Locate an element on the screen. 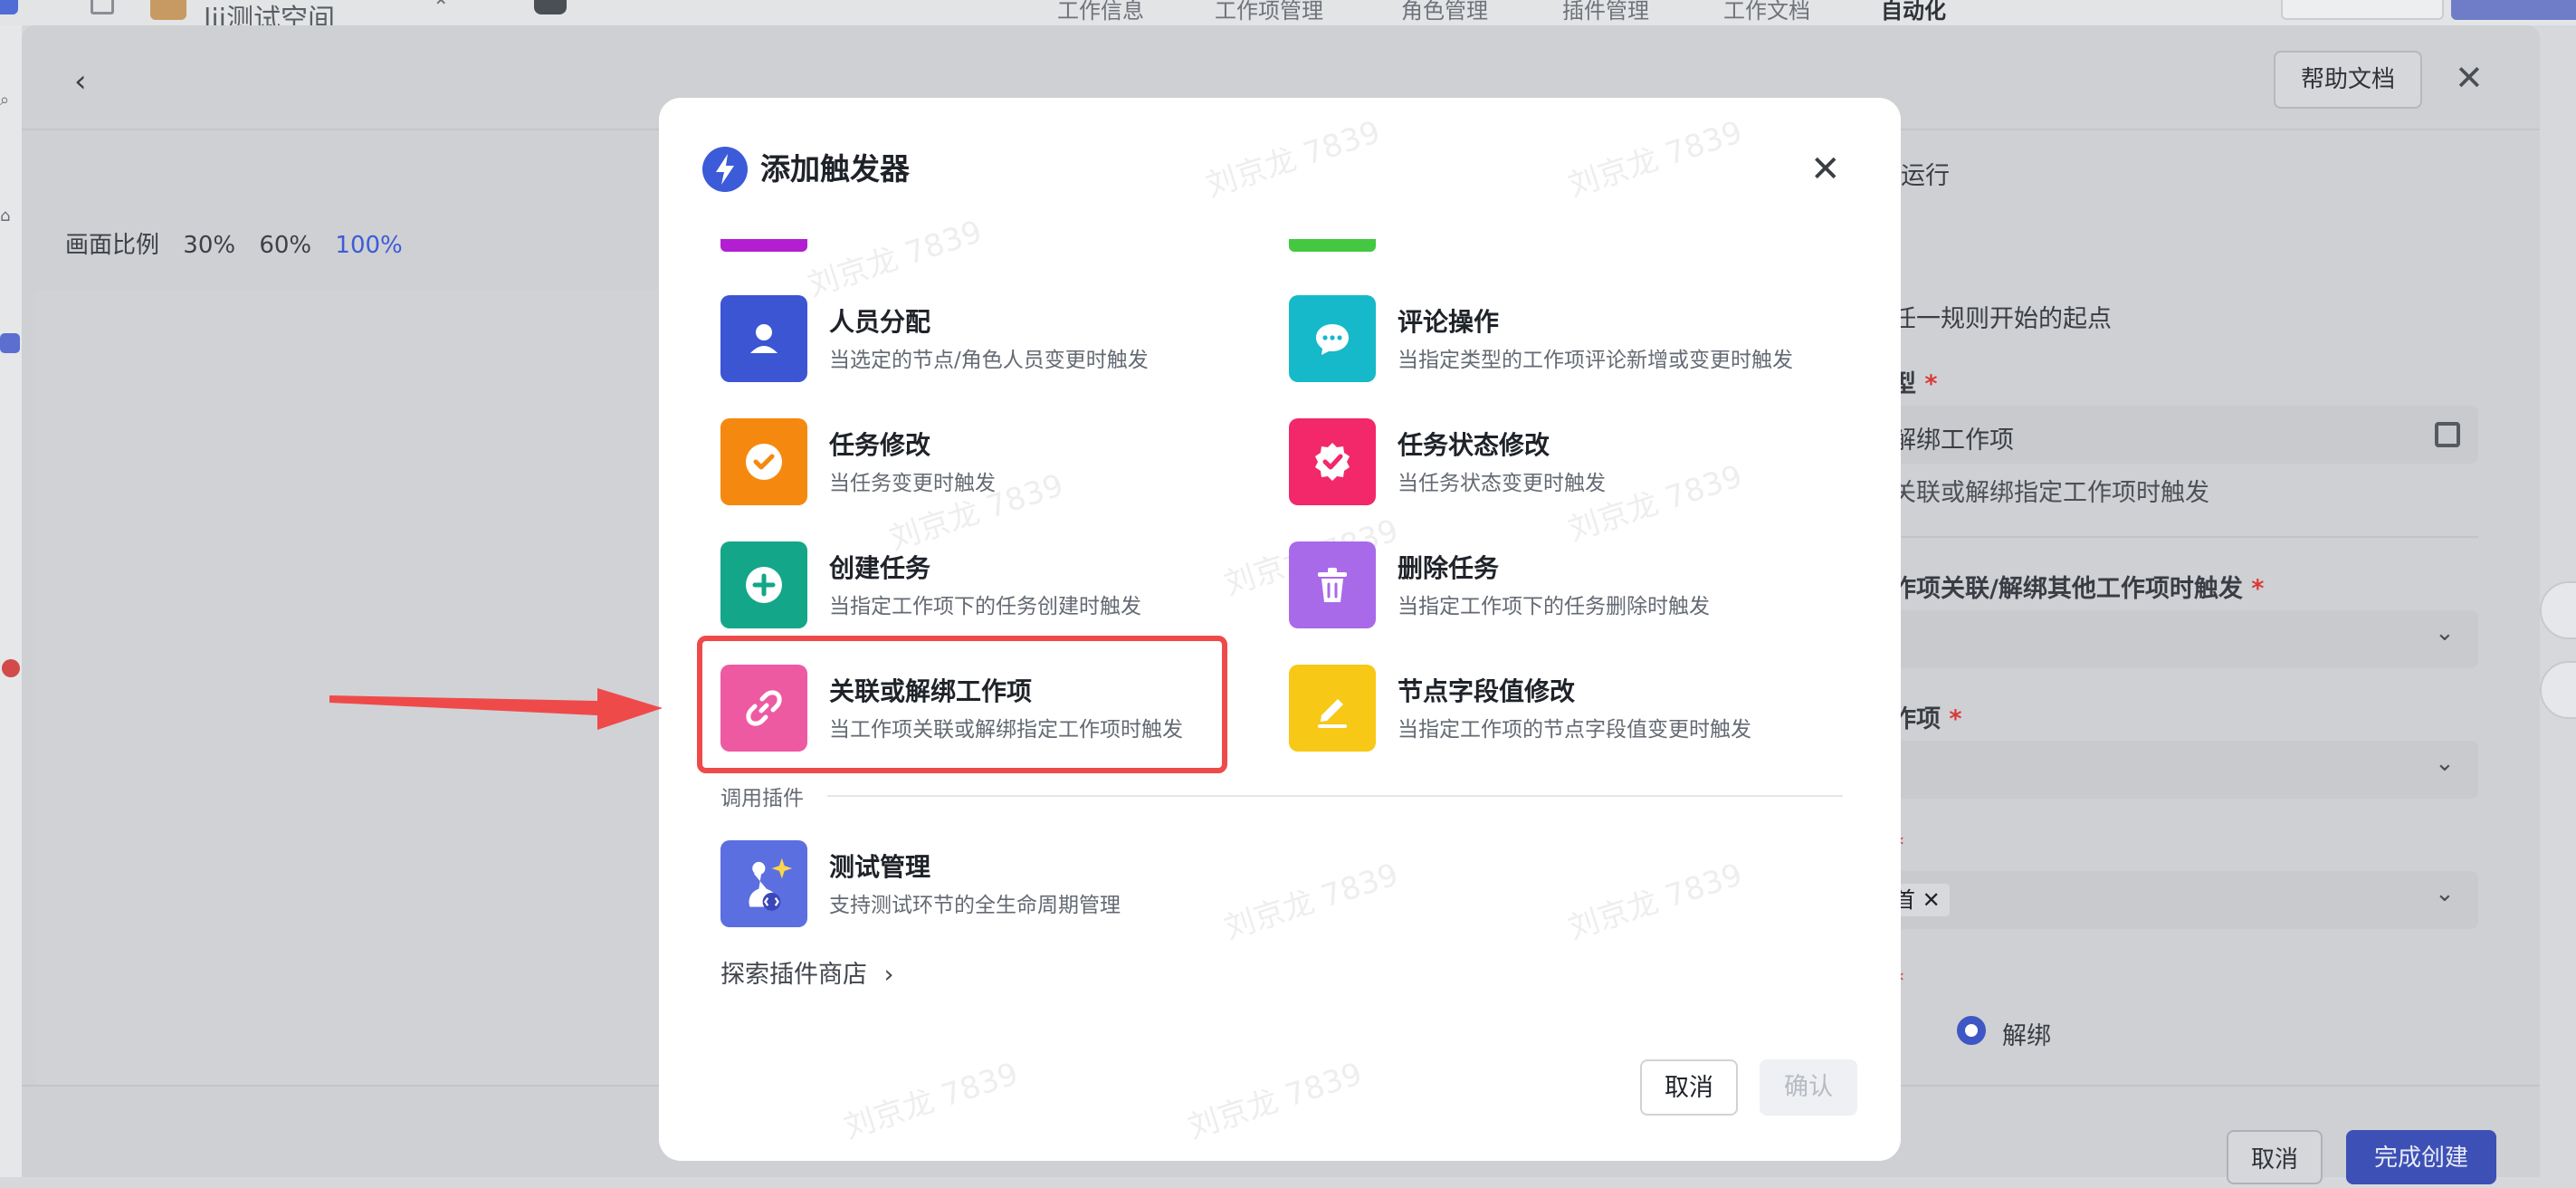 The height and width of the screenshot is (1188, 2576). back-arrow-icon: ‹ is located at coordinates (81, 81).